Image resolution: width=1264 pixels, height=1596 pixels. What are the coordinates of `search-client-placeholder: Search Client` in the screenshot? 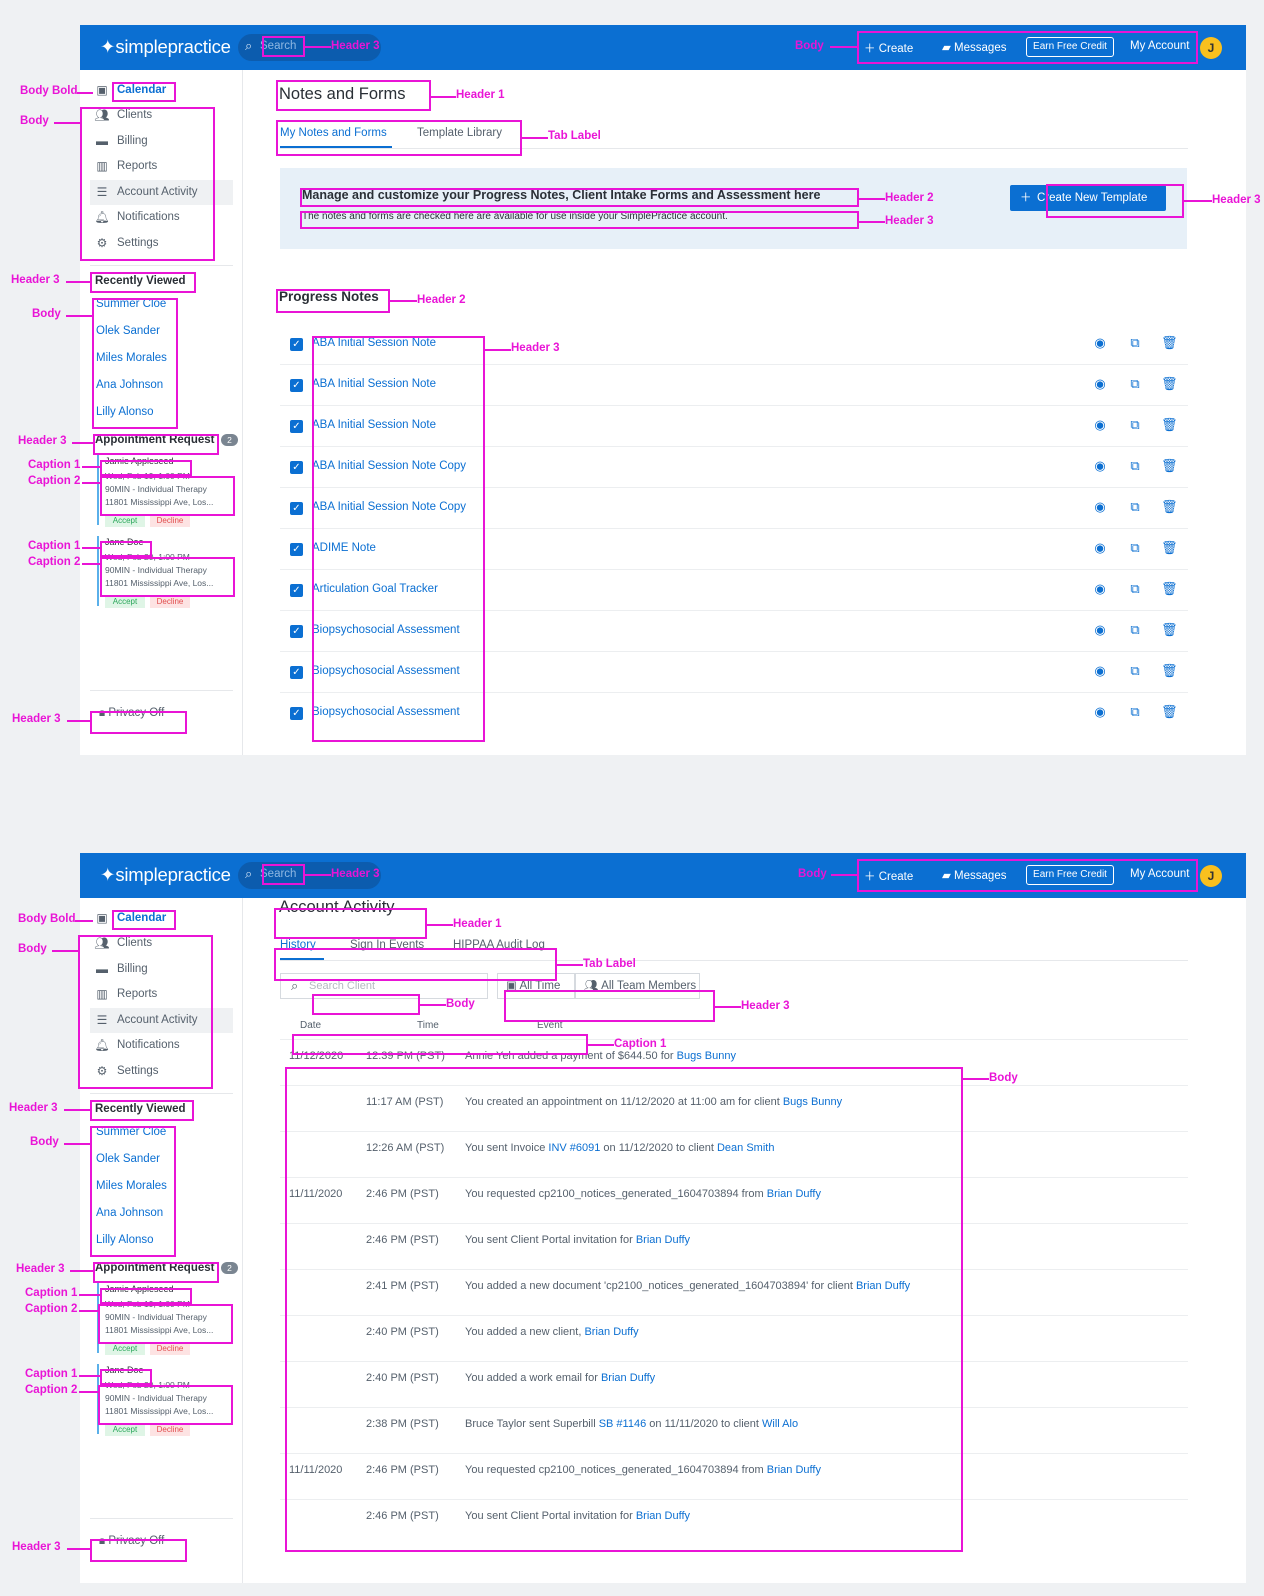 It's located at (342, 986).